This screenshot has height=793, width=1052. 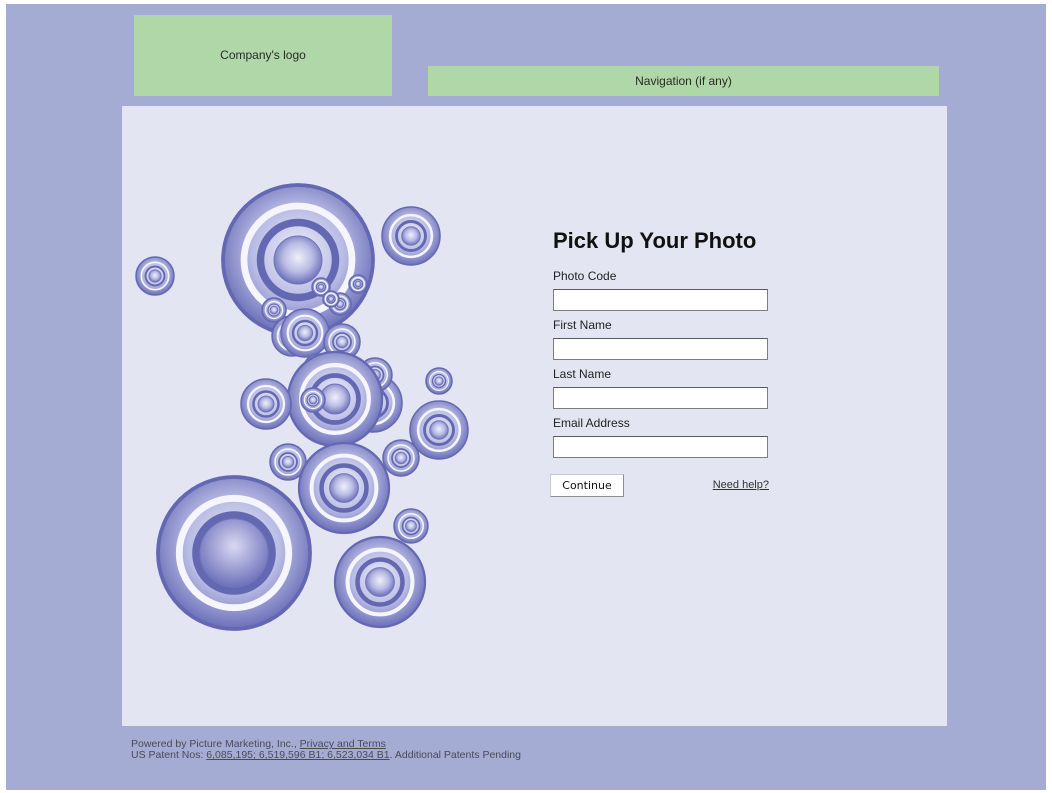 I want to click on email-address-label: Email Address, so click(x=591, y=423).